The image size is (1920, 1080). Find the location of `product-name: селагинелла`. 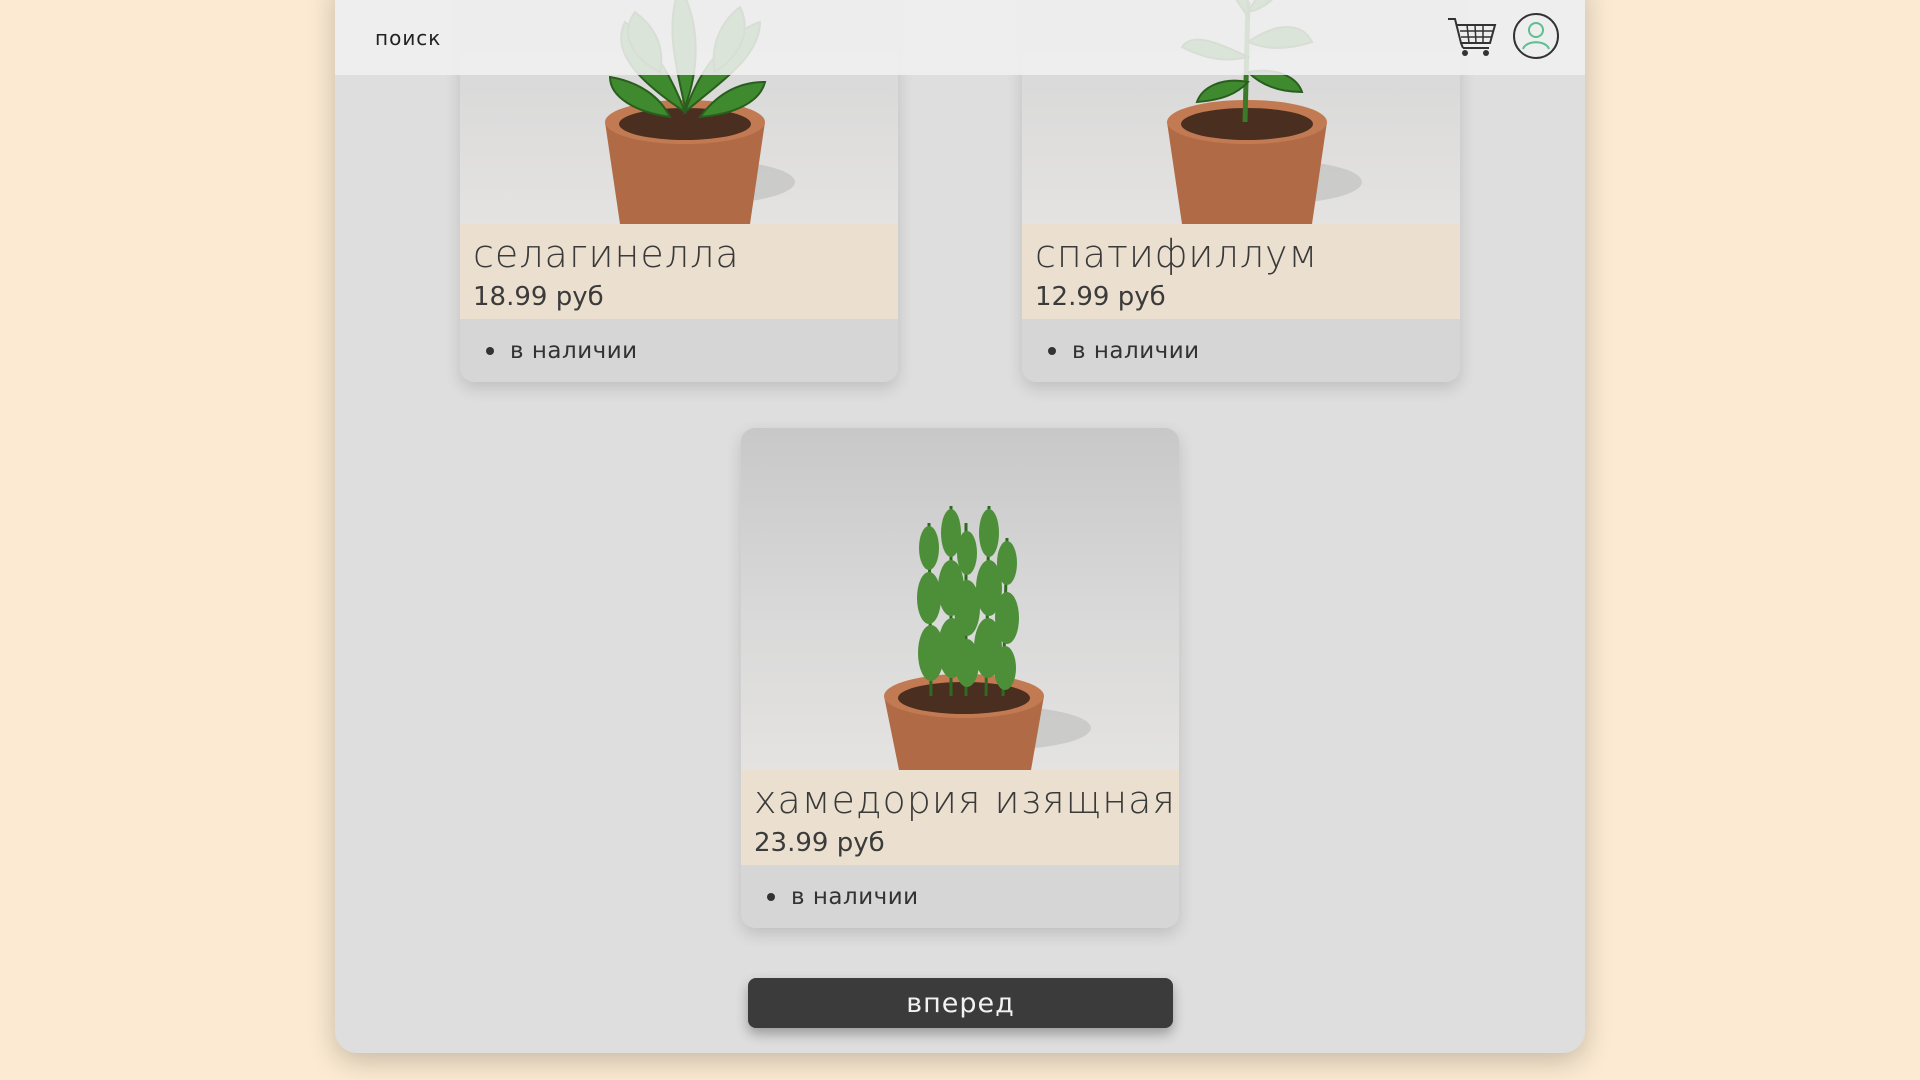

product-name: селагинелла is located at coordinates (679, 254).